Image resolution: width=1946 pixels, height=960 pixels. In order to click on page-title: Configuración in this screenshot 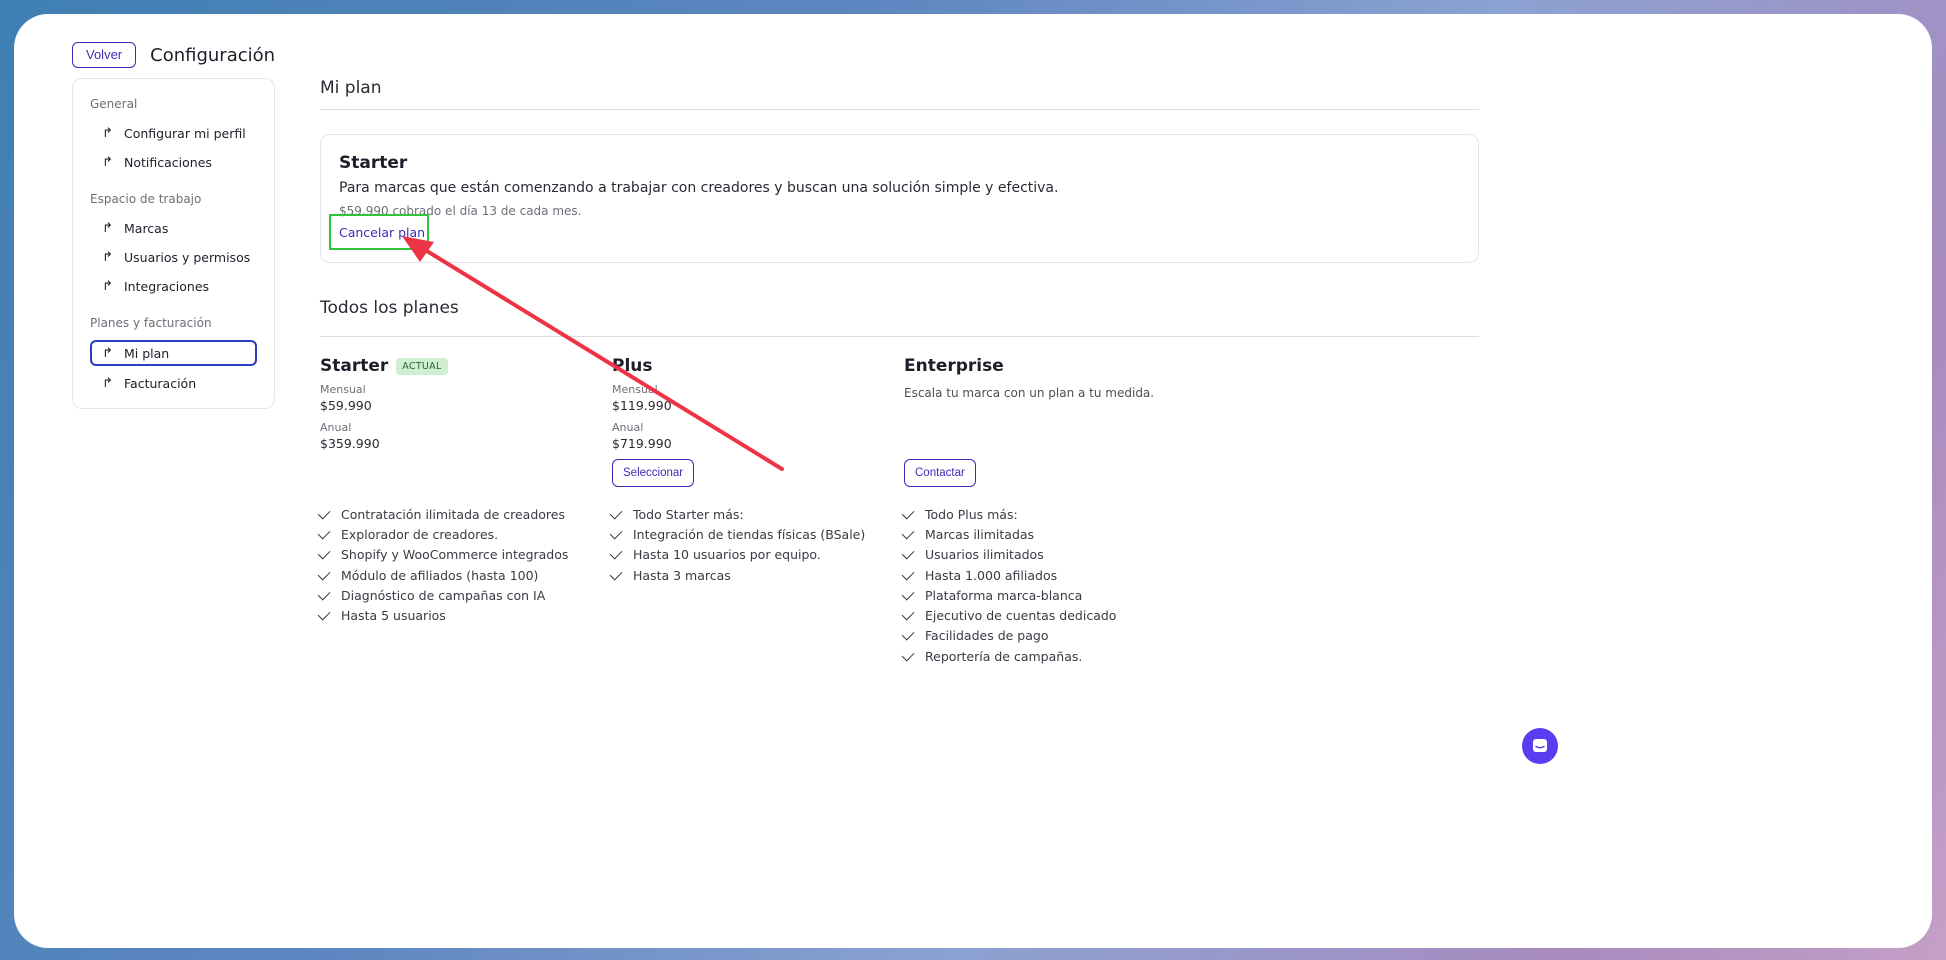, I will do `click(213, 55)`.